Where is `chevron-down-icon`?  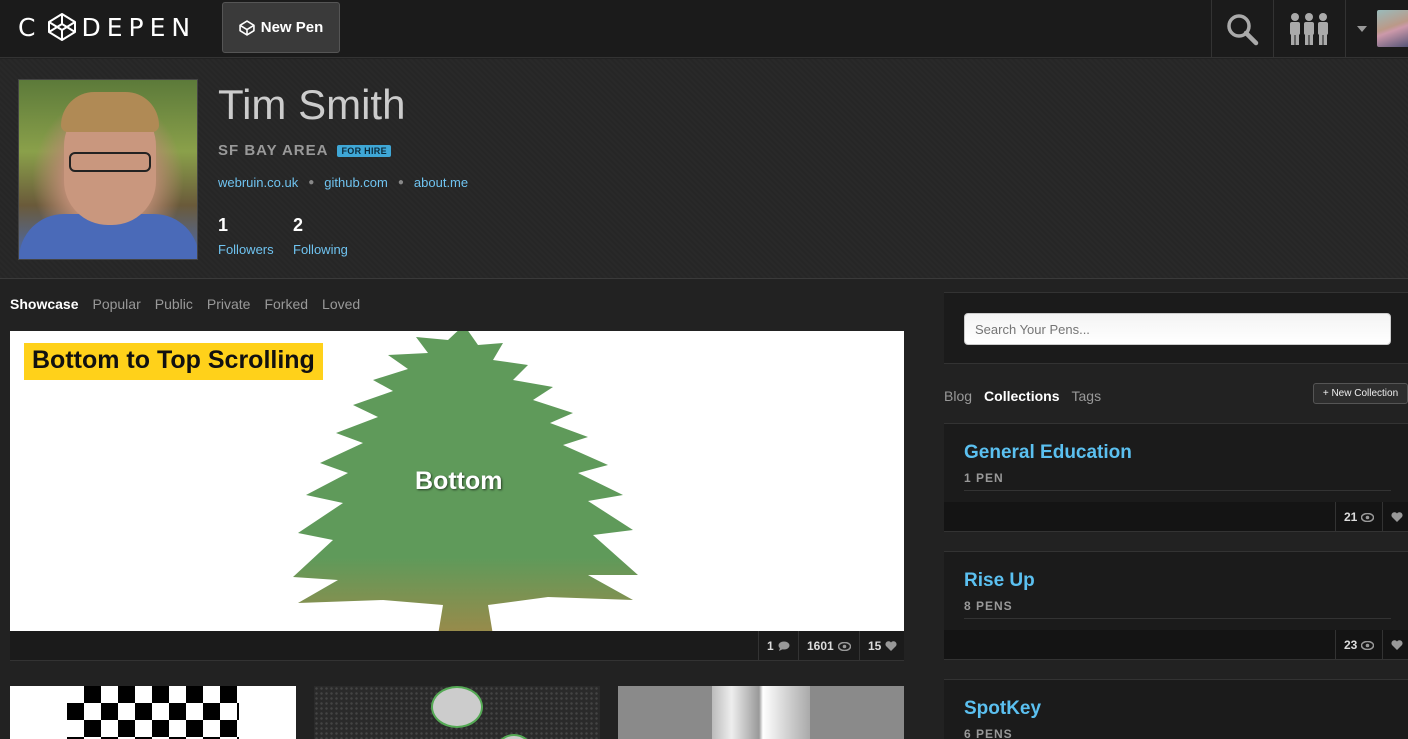
chevron-down-icon is located at coordinates (1362, 29).